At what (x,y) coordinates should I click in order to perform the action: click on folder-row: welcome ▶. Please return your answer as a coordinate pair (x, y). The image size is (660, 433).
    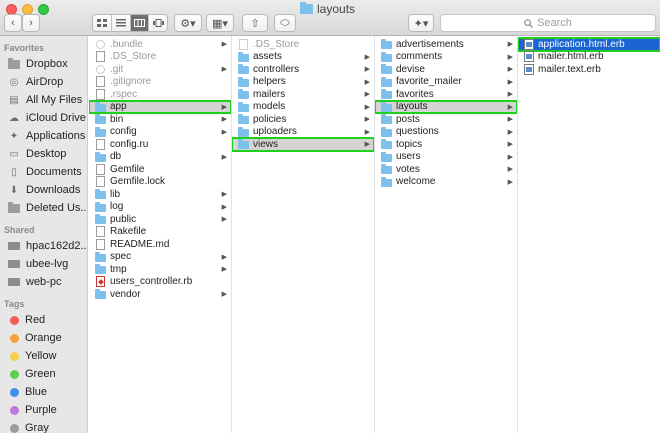
    Looking at the image, I should click on (446, 182).